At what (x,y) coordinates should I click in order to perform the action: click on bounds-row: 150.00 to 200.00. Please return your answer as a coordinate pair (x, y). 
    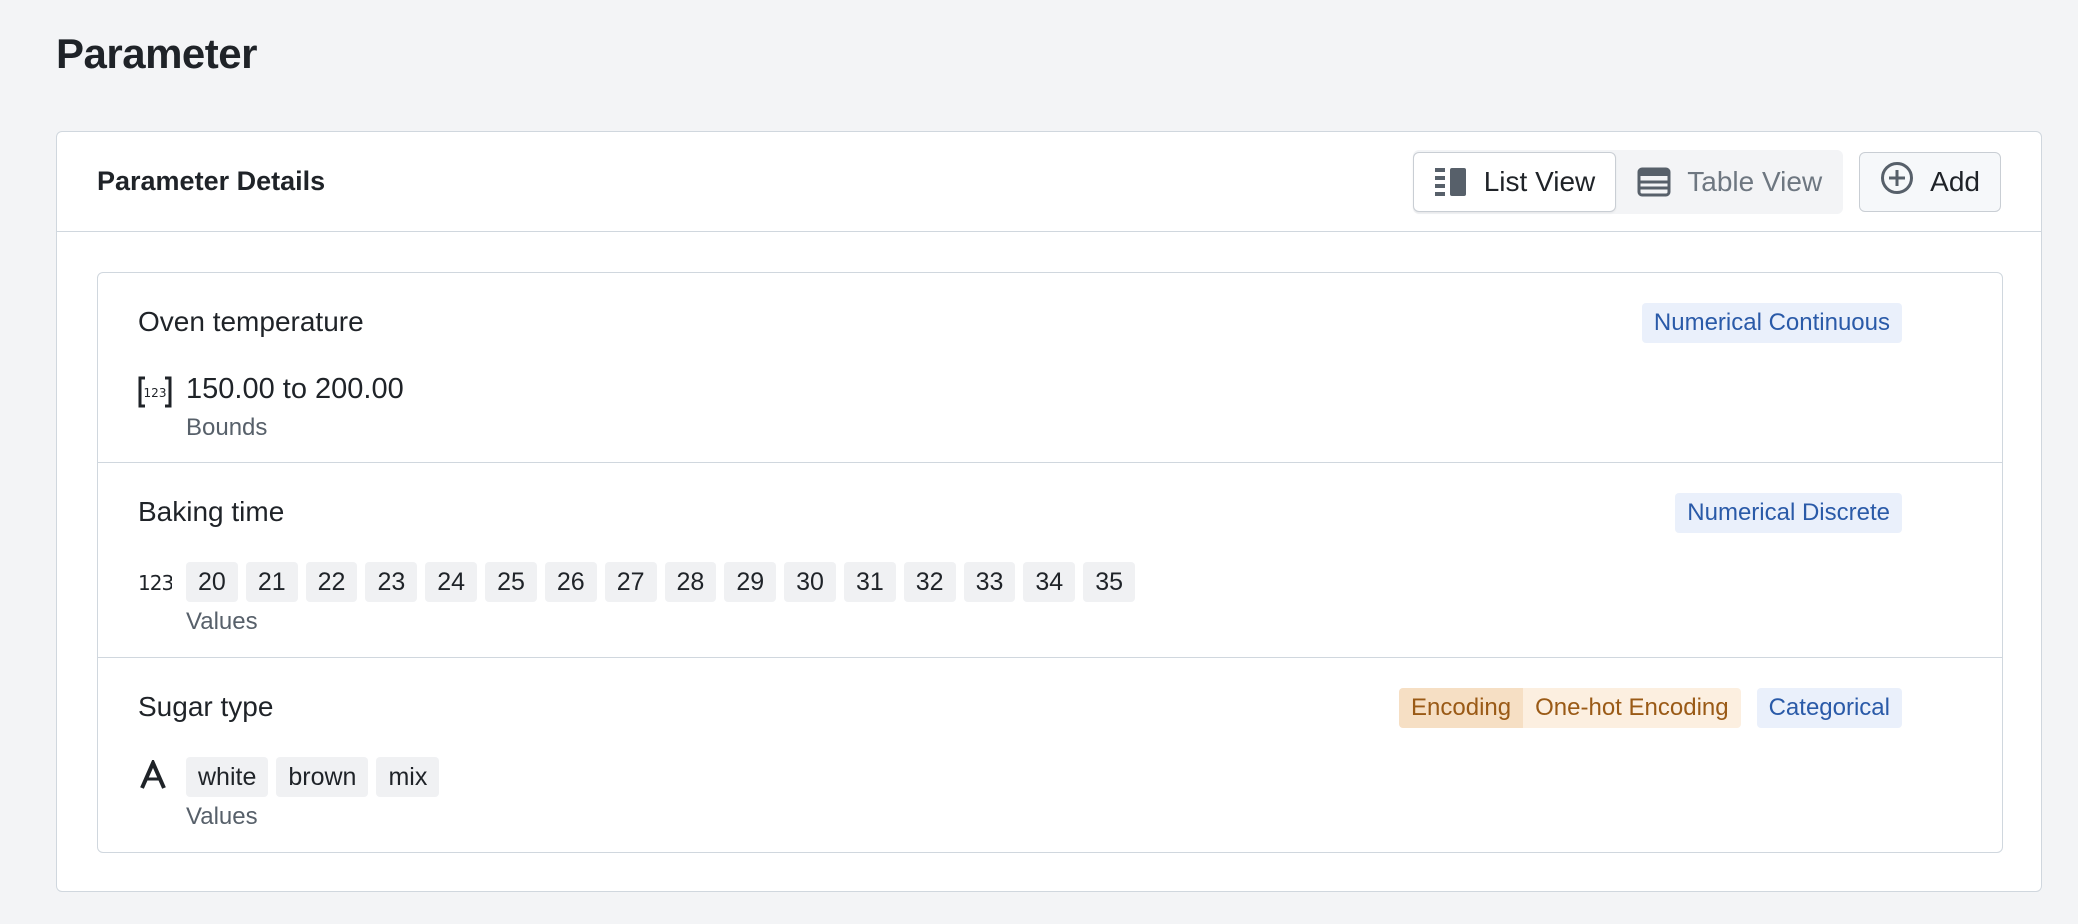
    Looking at the image, I should click on (295, 389).